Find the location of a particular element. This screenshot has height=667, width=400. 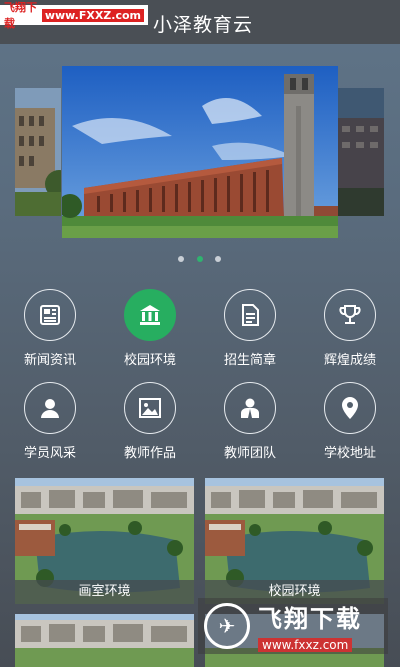

menu-label: 教师作品 is located at coordinates (149, 453).